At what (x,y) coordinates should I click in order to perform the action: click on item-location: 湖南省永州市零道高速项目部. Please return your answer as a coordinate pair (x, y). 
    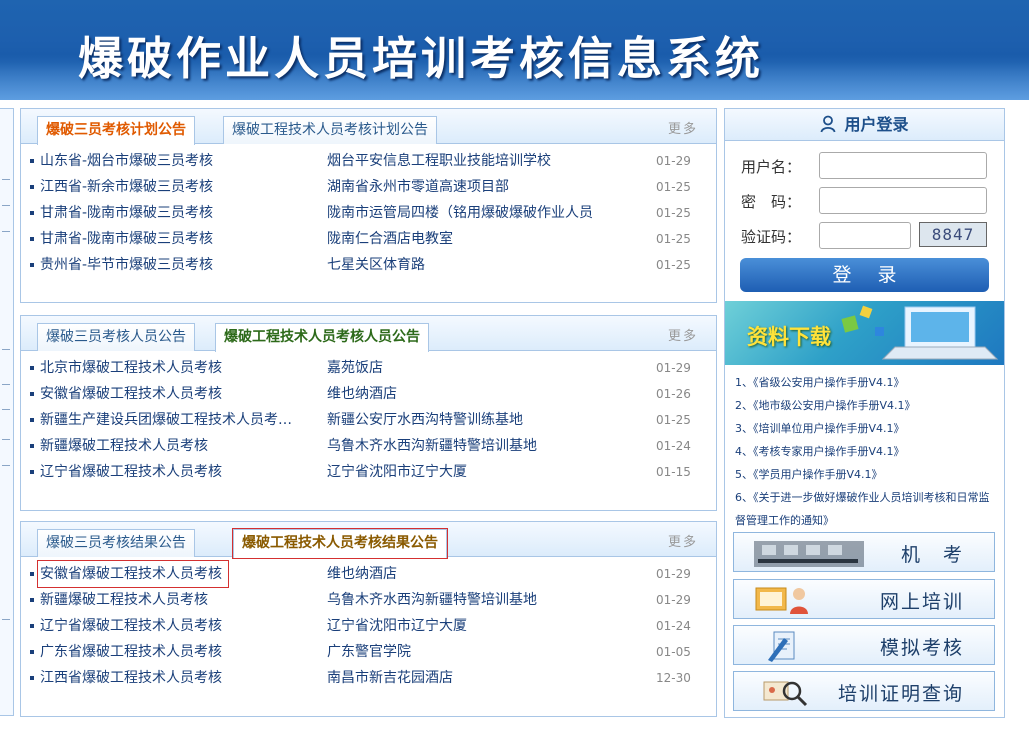
    Looking at the image, I should click on (418, 187).